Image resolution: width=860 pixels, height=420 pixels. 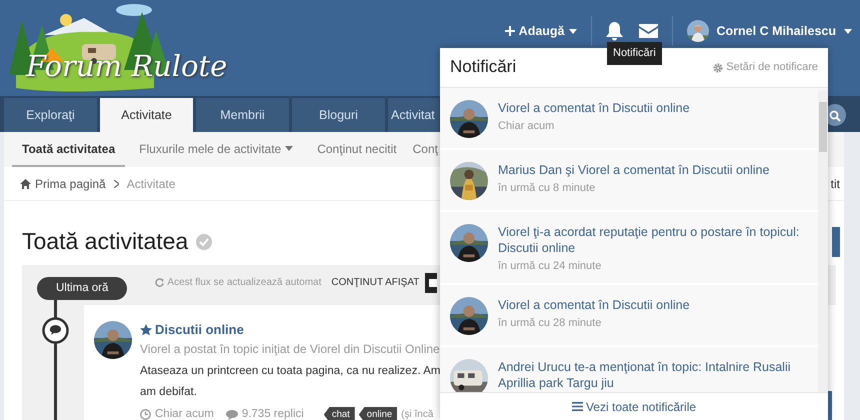 I want to click on tag: chat, so click(x=339, y=413).